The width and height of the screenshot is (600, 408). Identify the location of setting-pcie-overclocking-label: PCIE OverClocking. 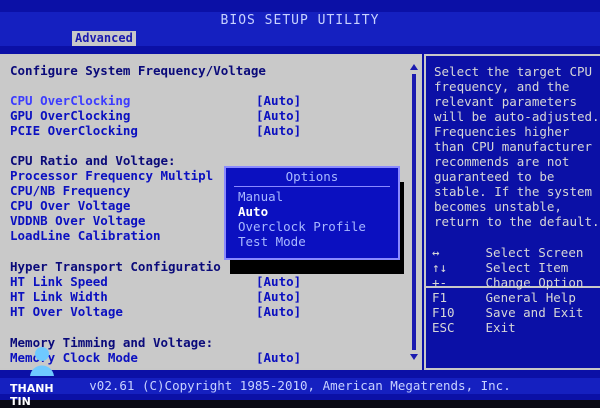
(74, 131).